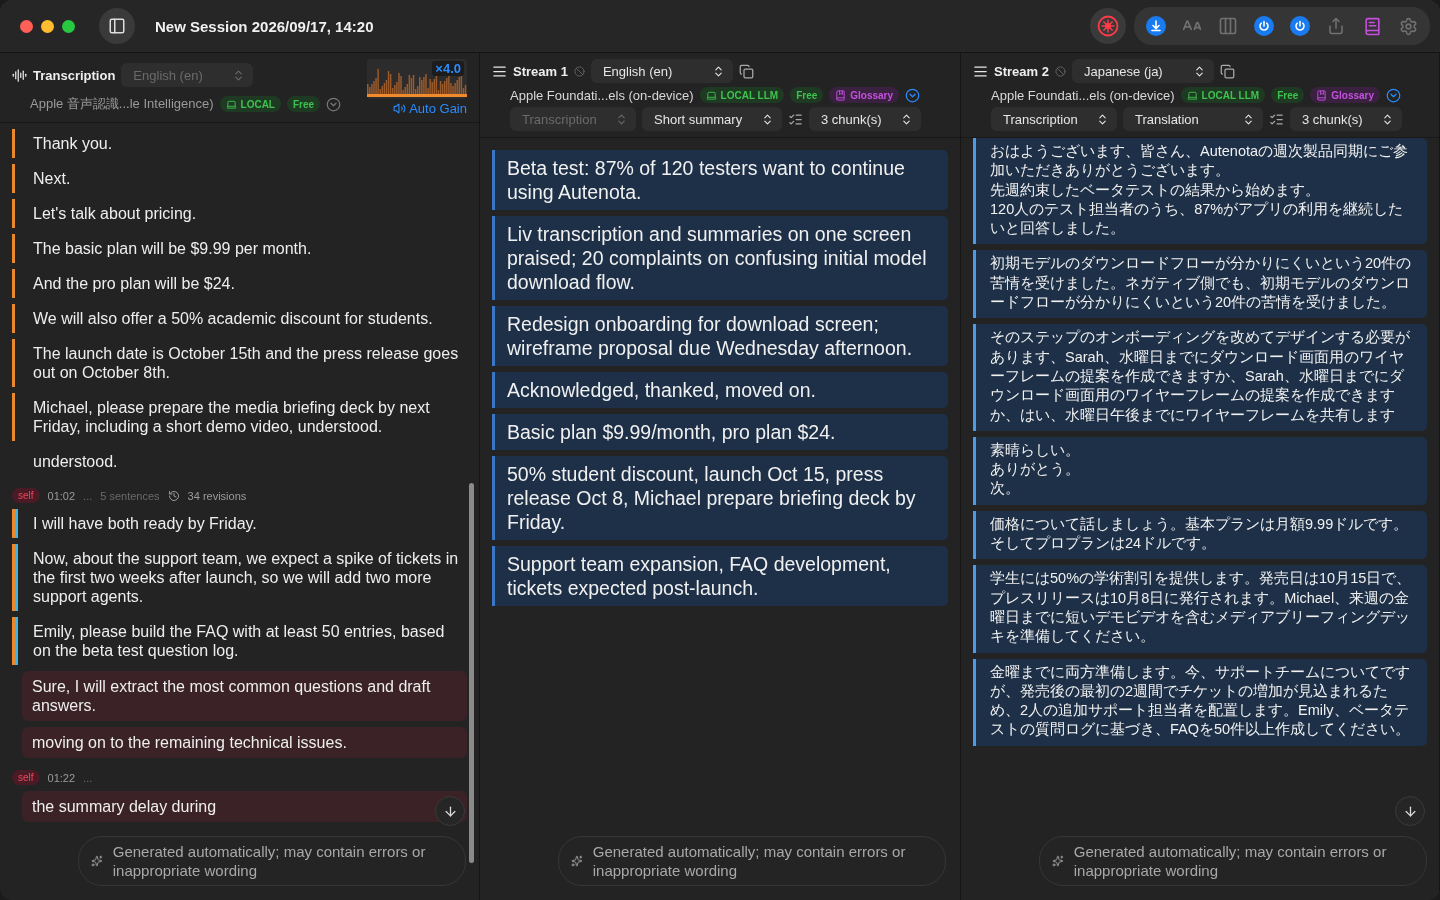 The height and width of the screenshot is (900, 1440). What do you see at coordinates (1005, 489) in the screenshot?
I see `card-text: 次。` at bounding box center [1005, 489].